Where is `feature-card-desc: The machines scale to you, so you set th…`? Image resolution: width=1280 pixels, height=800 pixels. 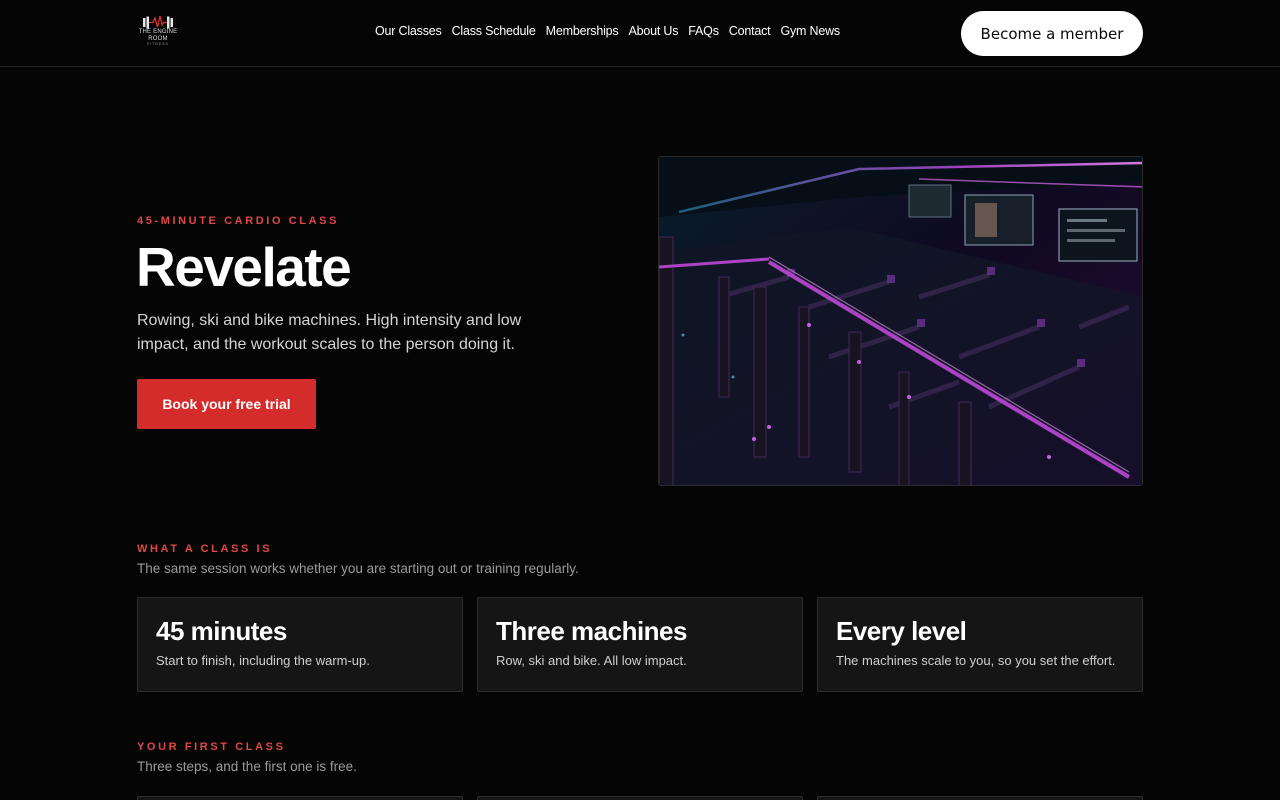 feature-card-desc: The machines scale to you, so you set th… is located at coordinates (976, 660).